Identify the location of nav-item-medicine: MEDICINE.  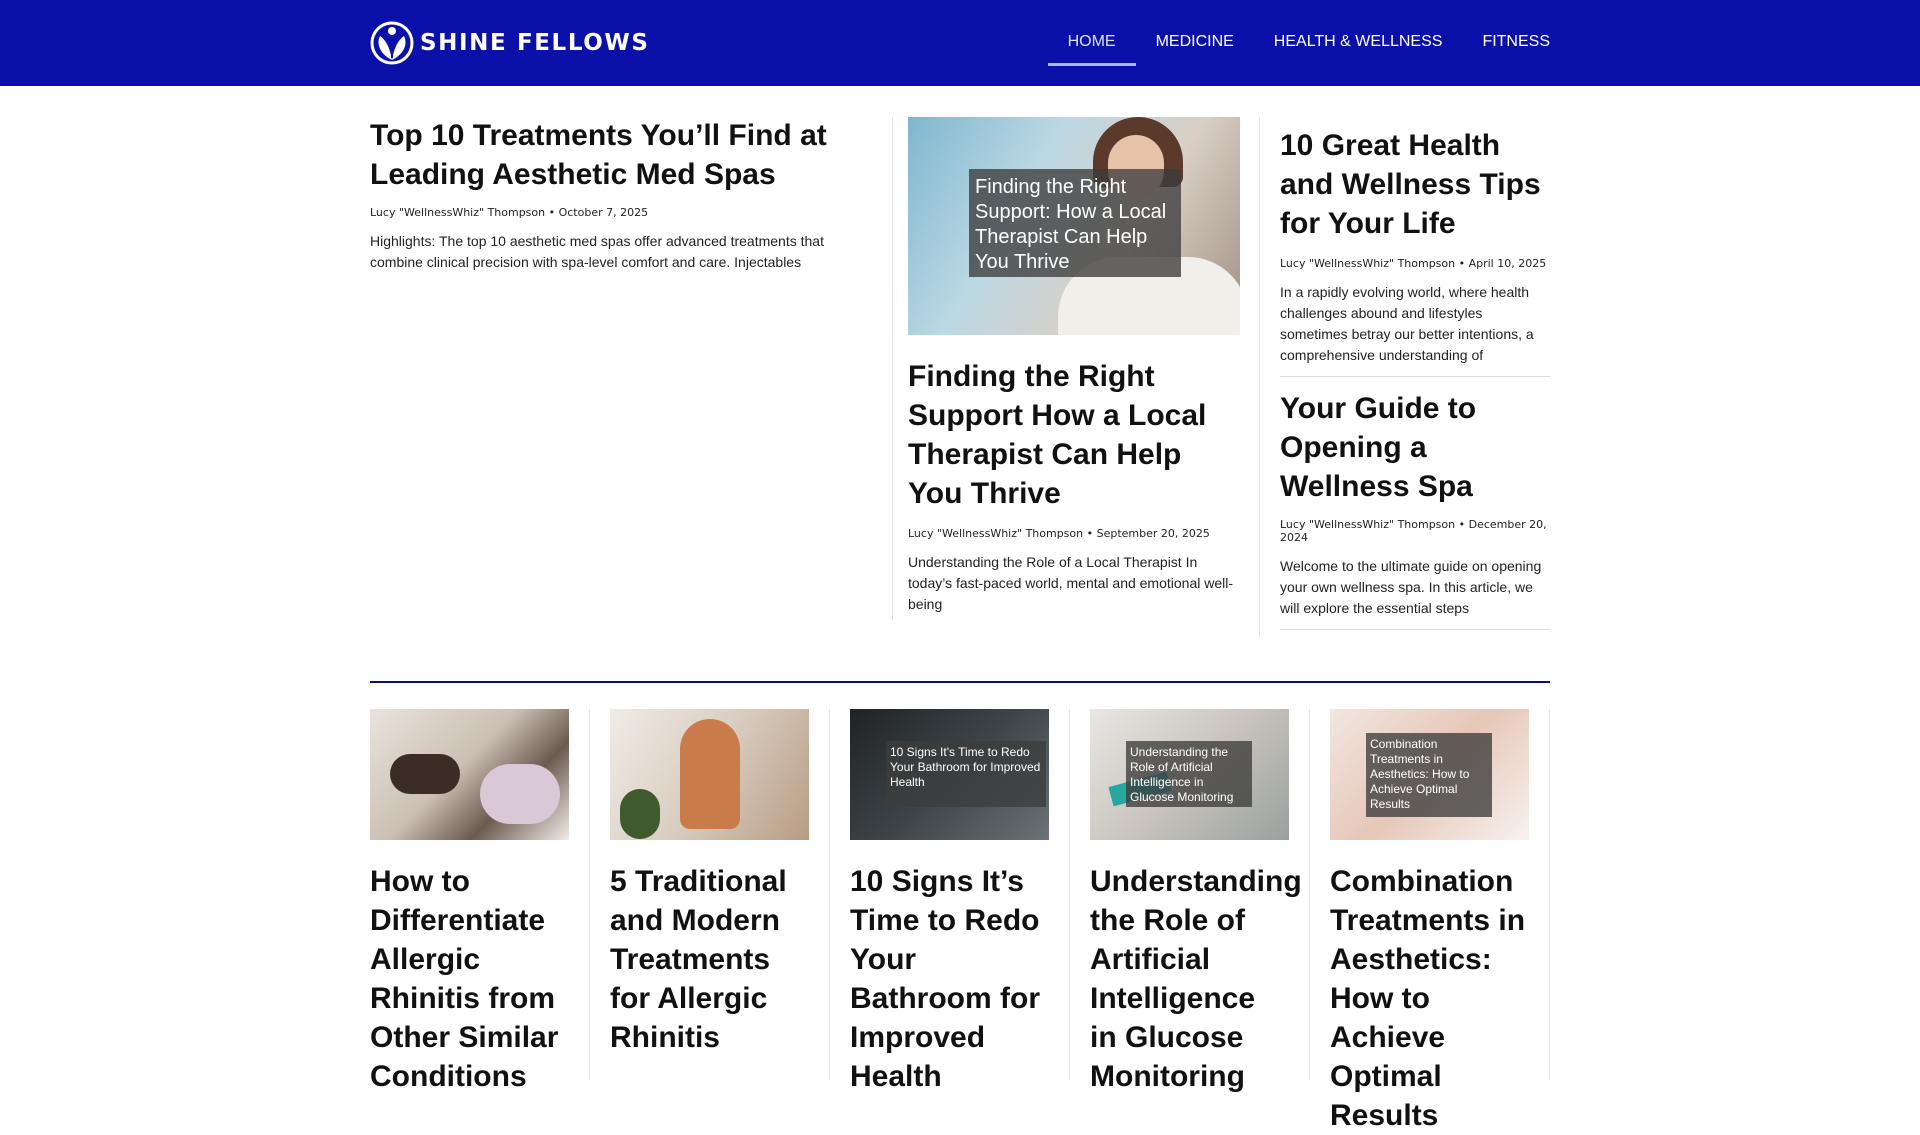
(1195, 43).